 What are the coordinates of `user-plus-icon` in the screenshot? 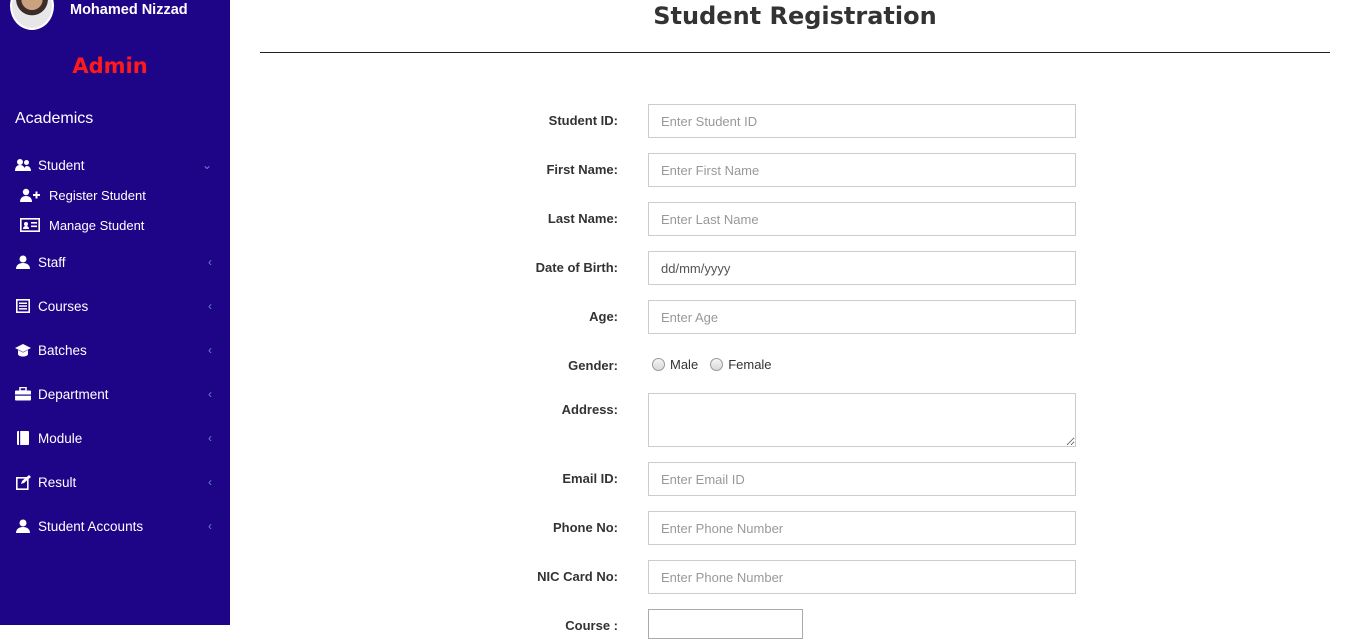 It's located at (30, 195).